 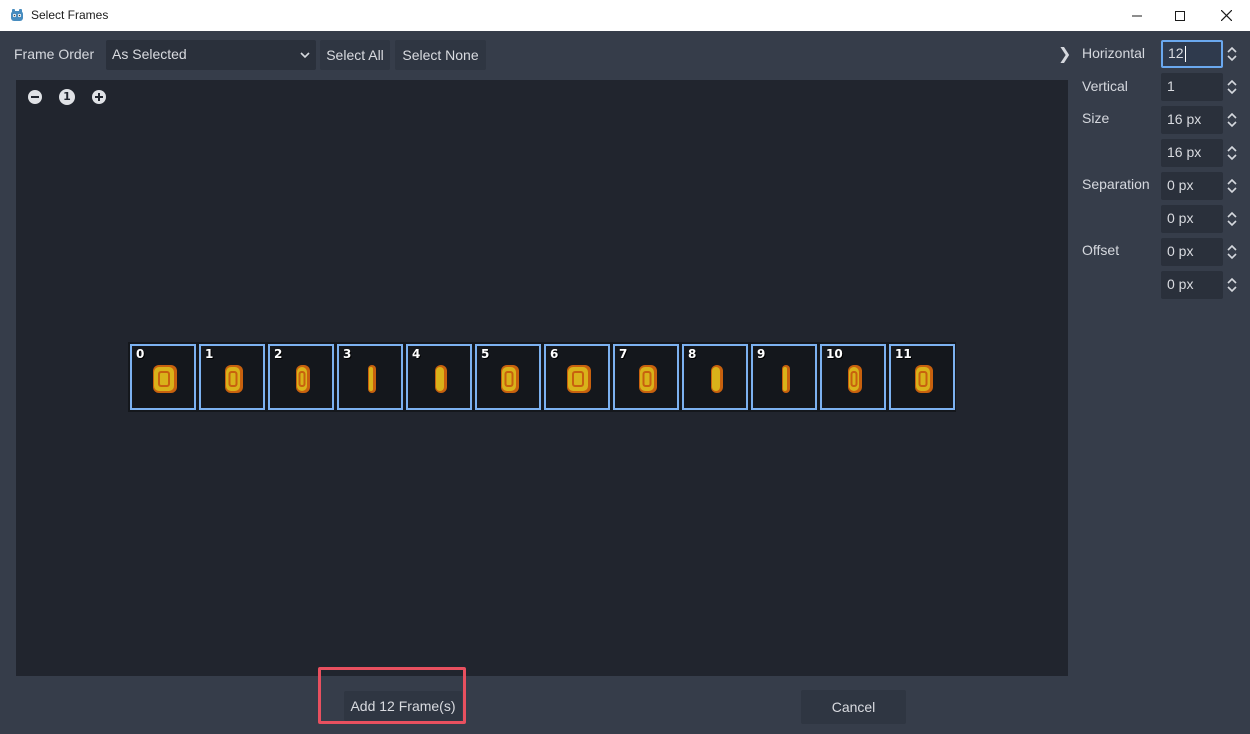 What do you see at coordinates (623, 354) in the screenshot?
I see `frame-number: 7` at bounding box center [623, 354].